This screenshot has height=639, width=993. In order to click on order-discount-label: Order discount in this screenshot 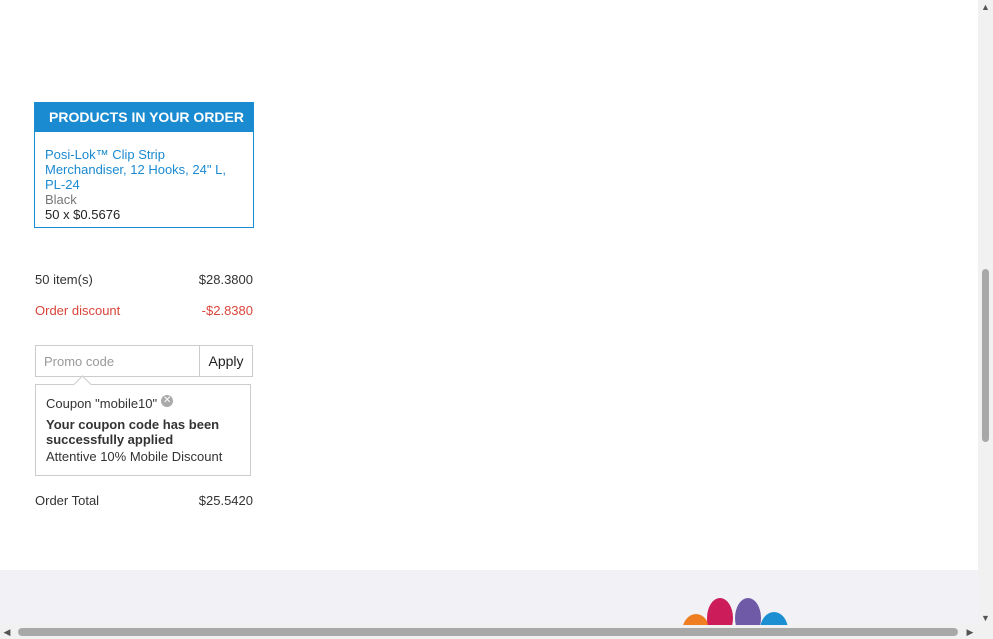, I will do `click(78, 310)`.